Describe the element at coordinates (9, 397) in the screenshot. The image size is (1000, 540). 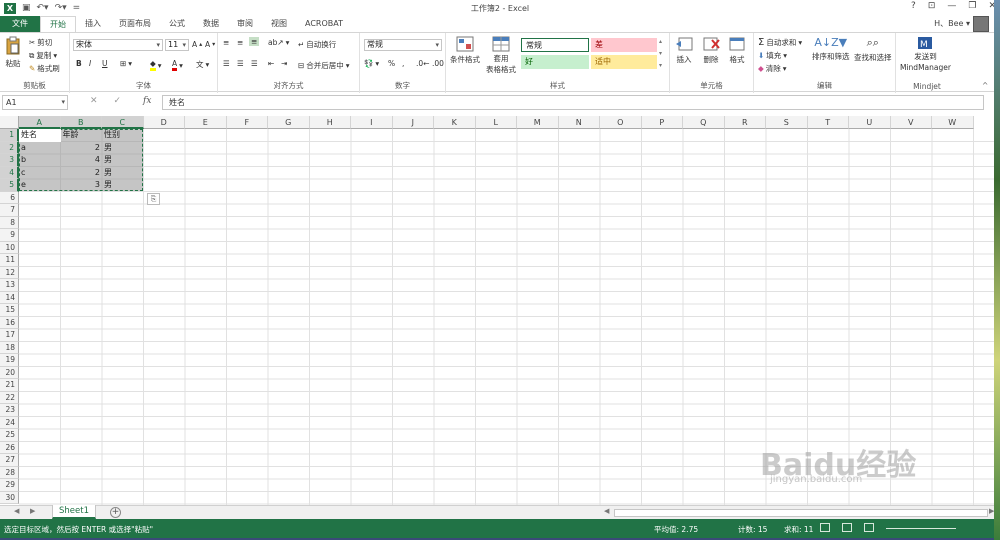
I see `row-header-22: 22` at that location.